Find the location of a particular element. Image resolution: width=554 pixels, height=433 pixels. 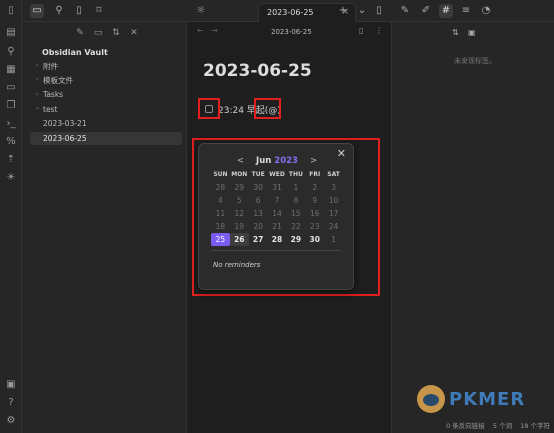

calendar-day: 8 is located at coordinates (295, 200).